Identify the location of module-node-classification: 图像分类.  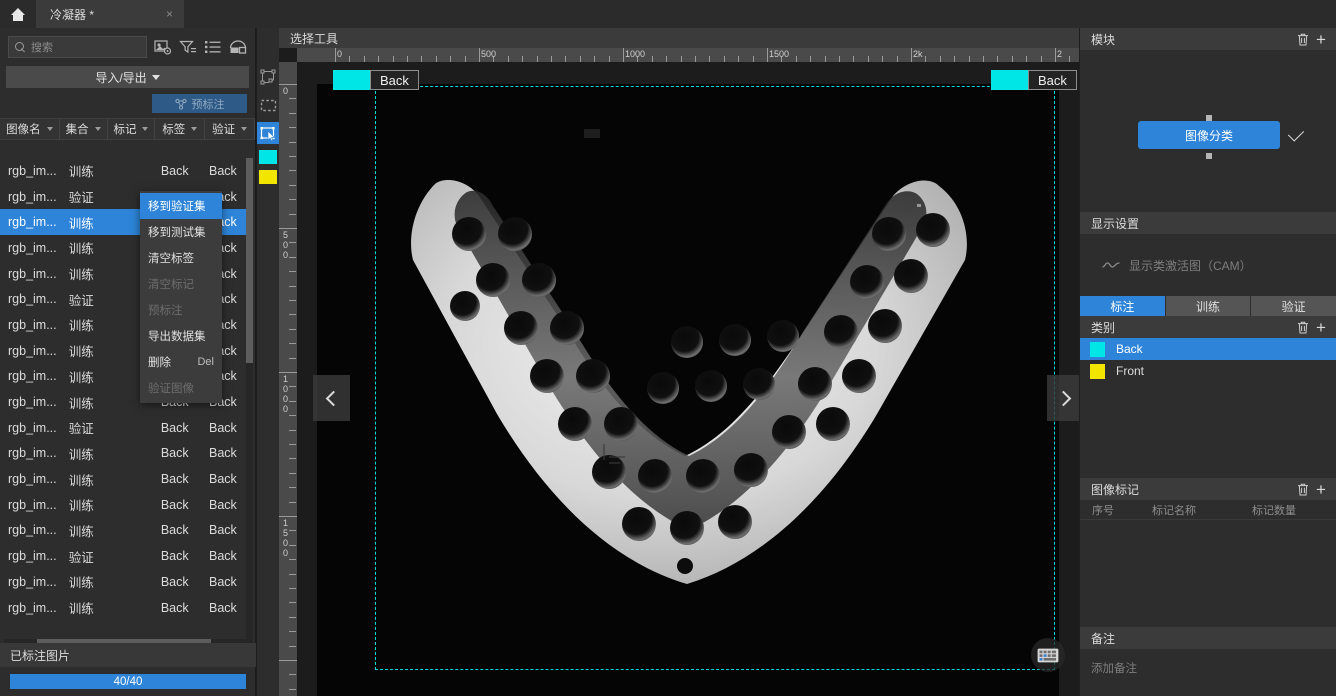
(1209, 135).